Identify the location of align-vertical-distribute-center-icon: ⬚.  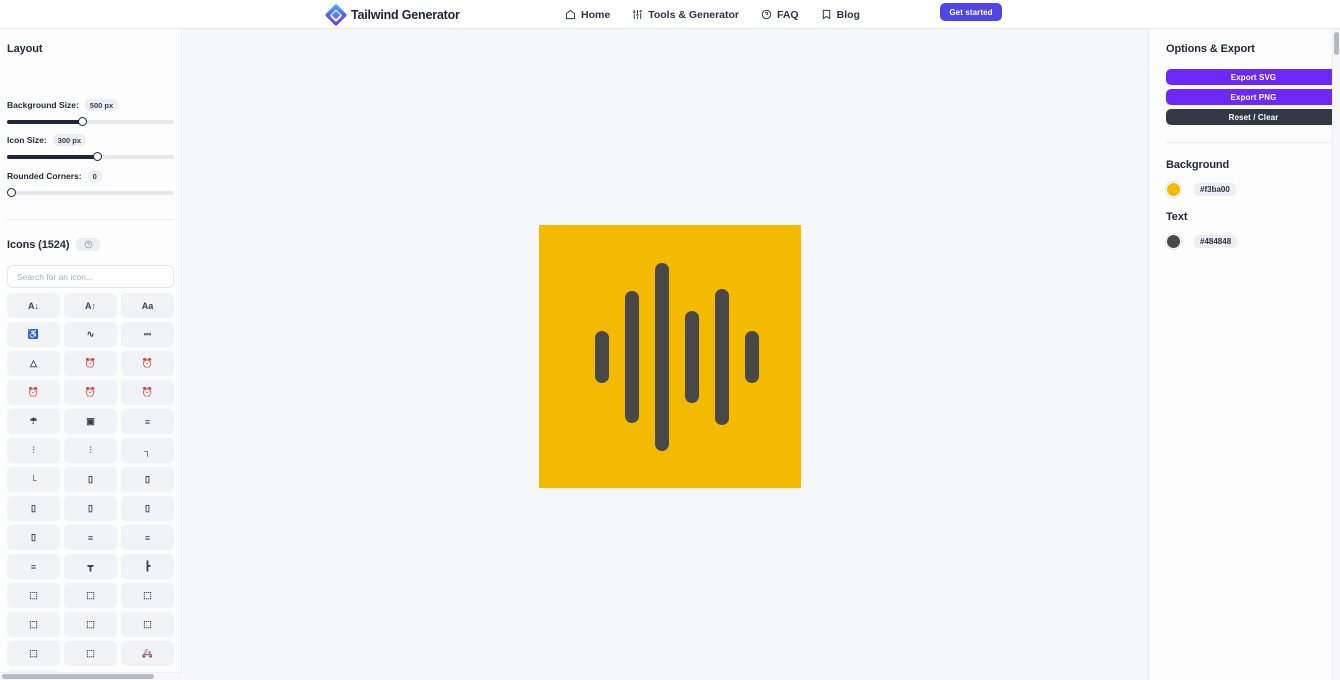
(33, 595).